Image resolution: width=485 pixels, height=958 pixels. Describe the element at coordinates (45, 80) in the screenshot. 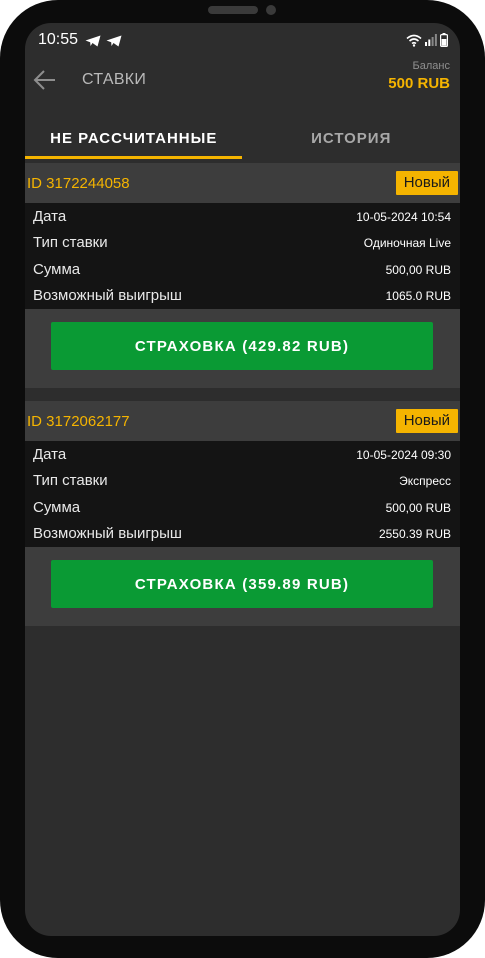

I see `arrow-left-icon` at that location.